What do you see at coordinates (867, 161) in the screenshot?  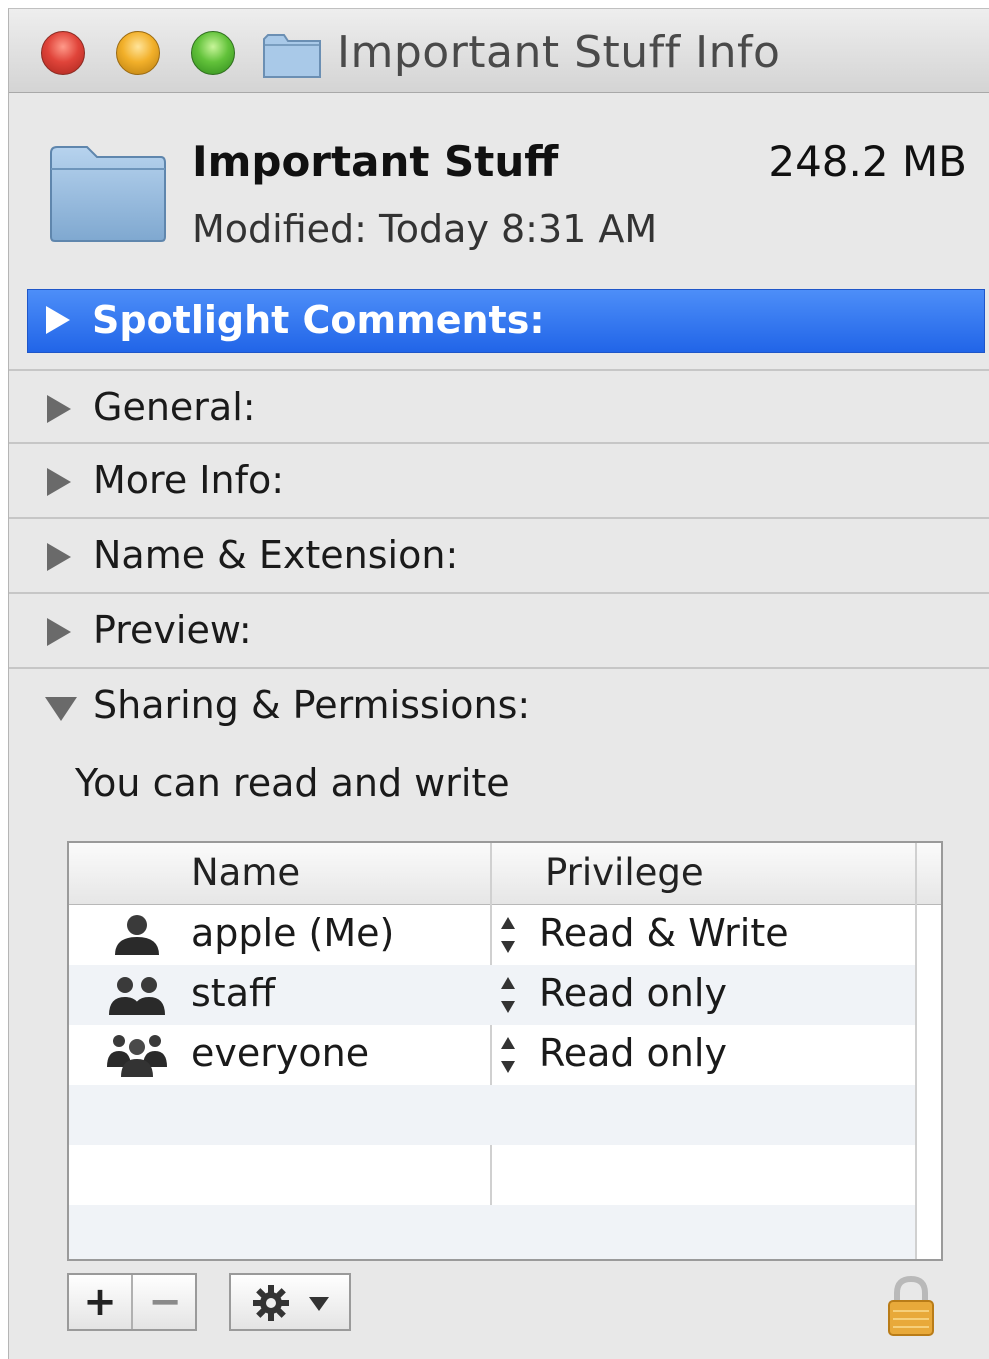 I see `item-size: 248.2 MB` at bounding box center [867, 161].